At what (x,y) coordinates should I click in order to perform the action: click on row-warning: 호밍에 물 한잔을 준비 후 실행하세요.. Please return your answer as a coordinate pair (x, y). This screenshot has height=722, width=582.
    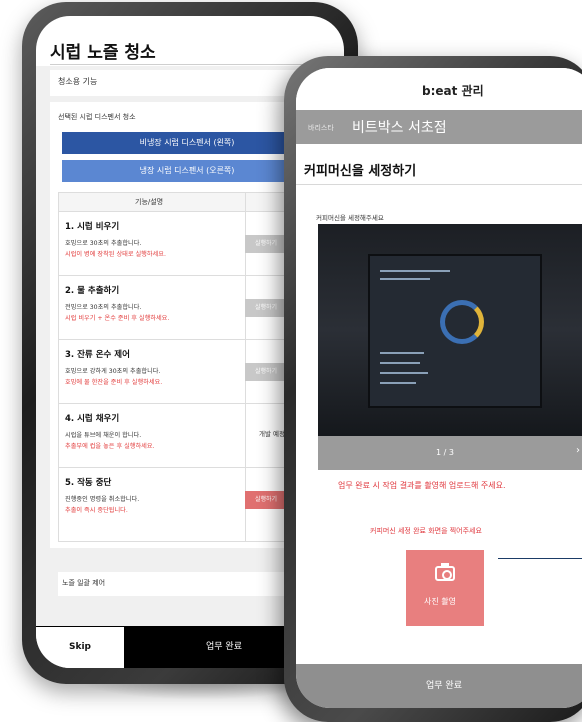
    Looking at the image, I should click on (114, 382).